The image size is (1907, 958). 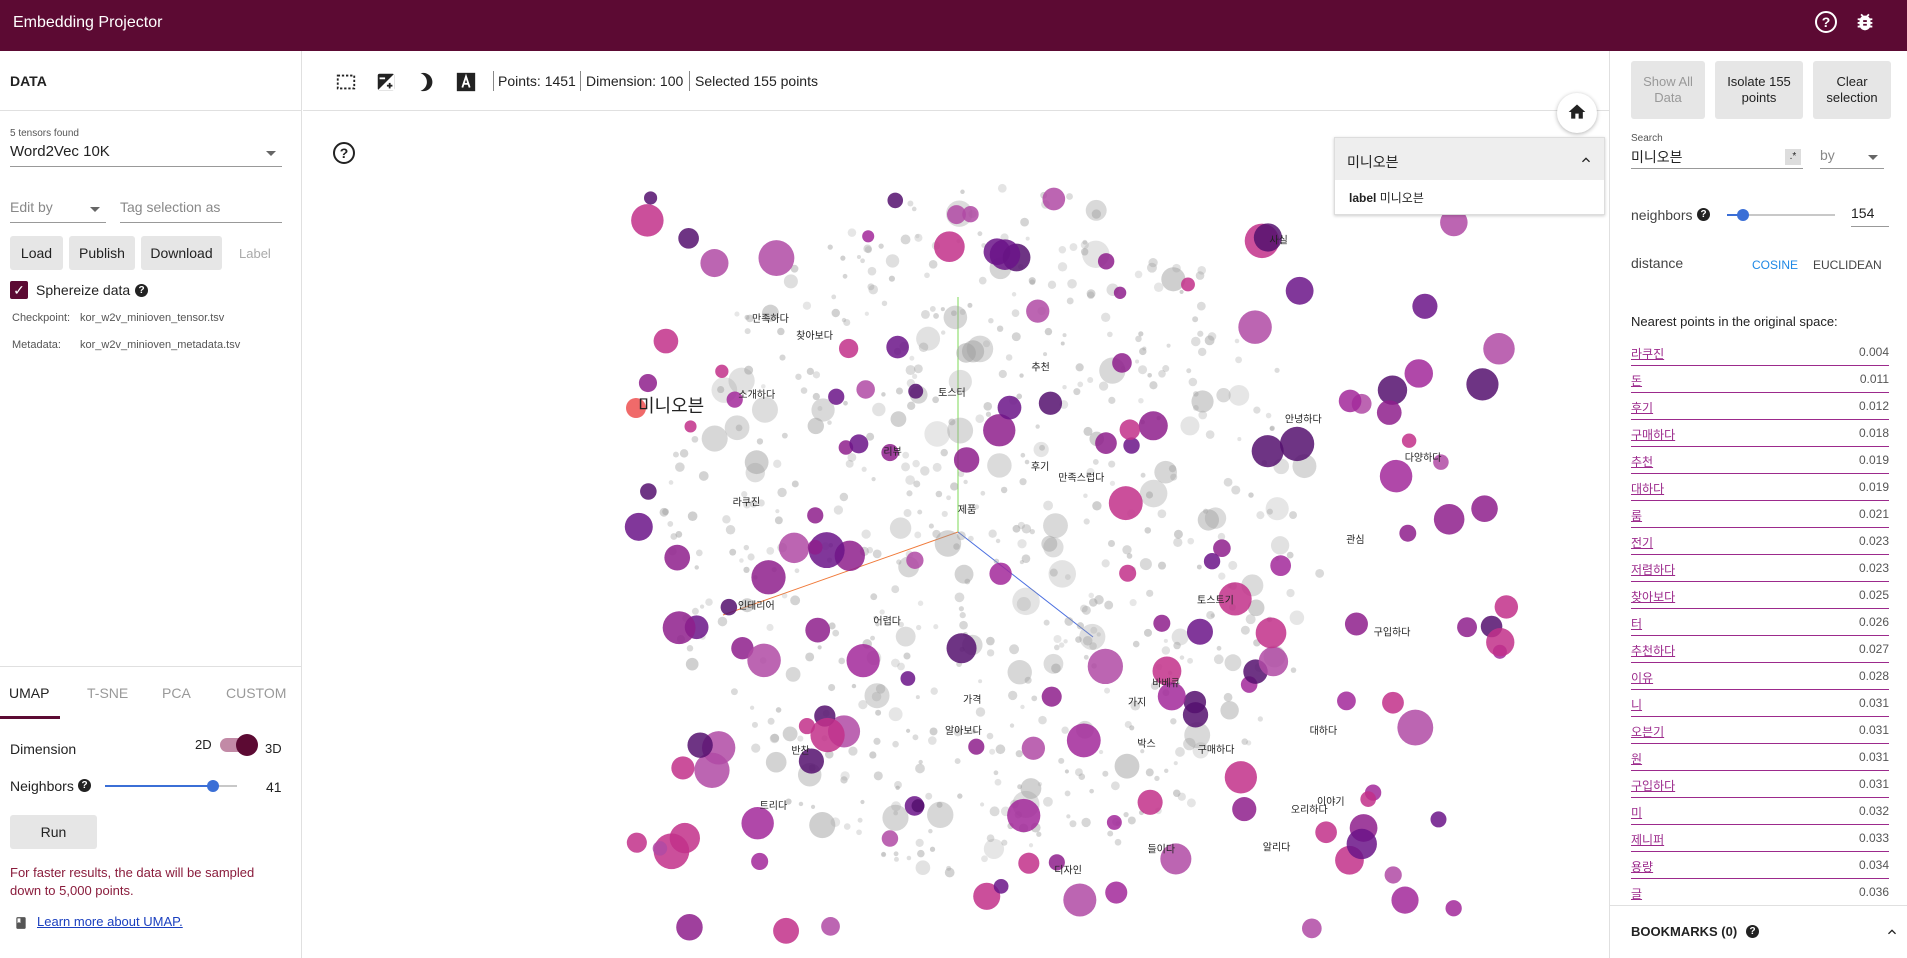 I want to click on point-label: 리뷰, so click(x=892, y=452).